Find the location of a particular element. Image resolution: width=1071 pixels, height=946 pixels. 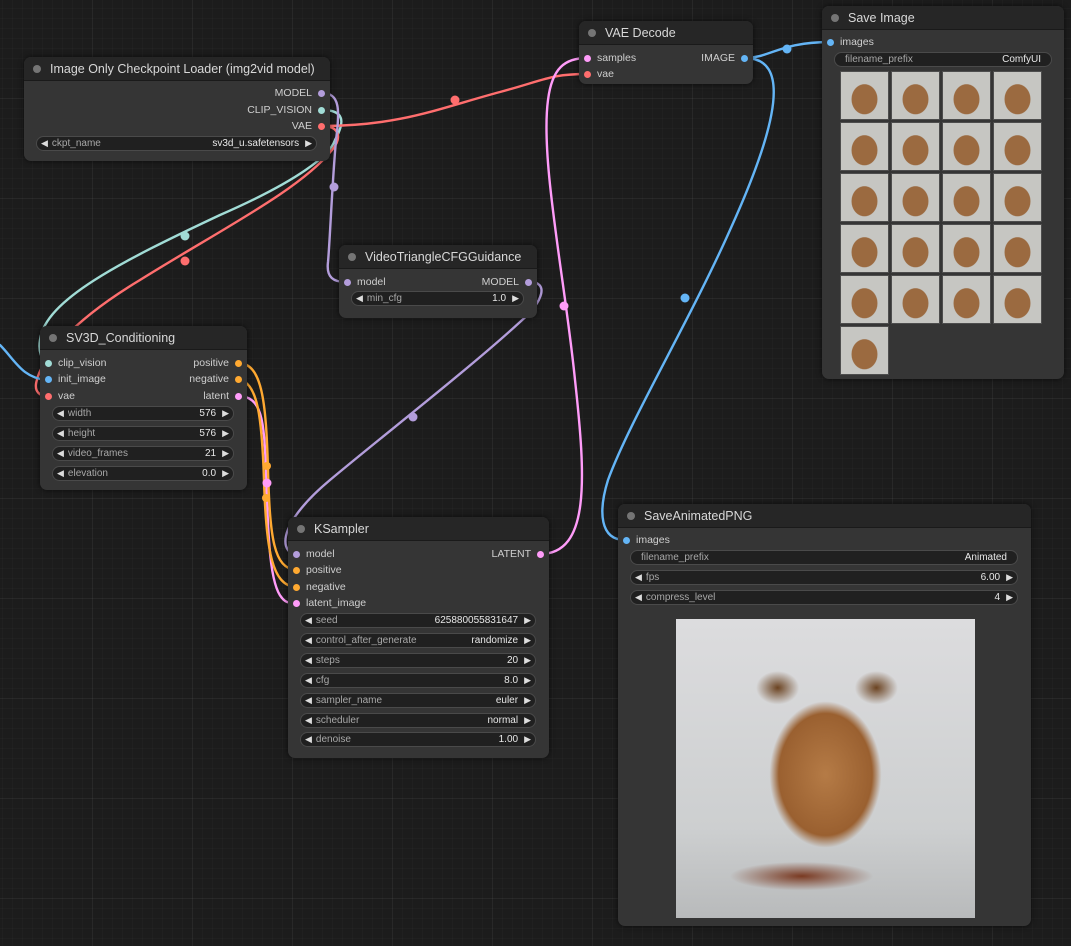

widget-height: ◀ height 576 ▶ is located at coordinates (143, 433).